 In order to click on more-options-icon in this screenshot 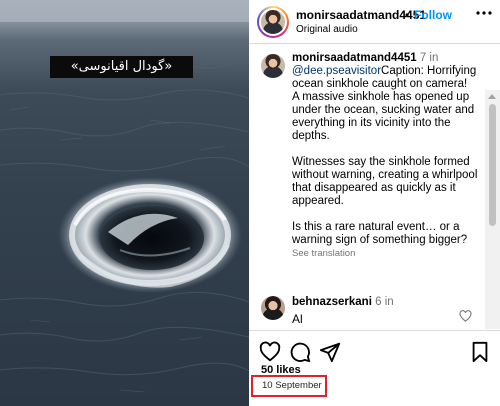, I will do `click(484, 15)`.